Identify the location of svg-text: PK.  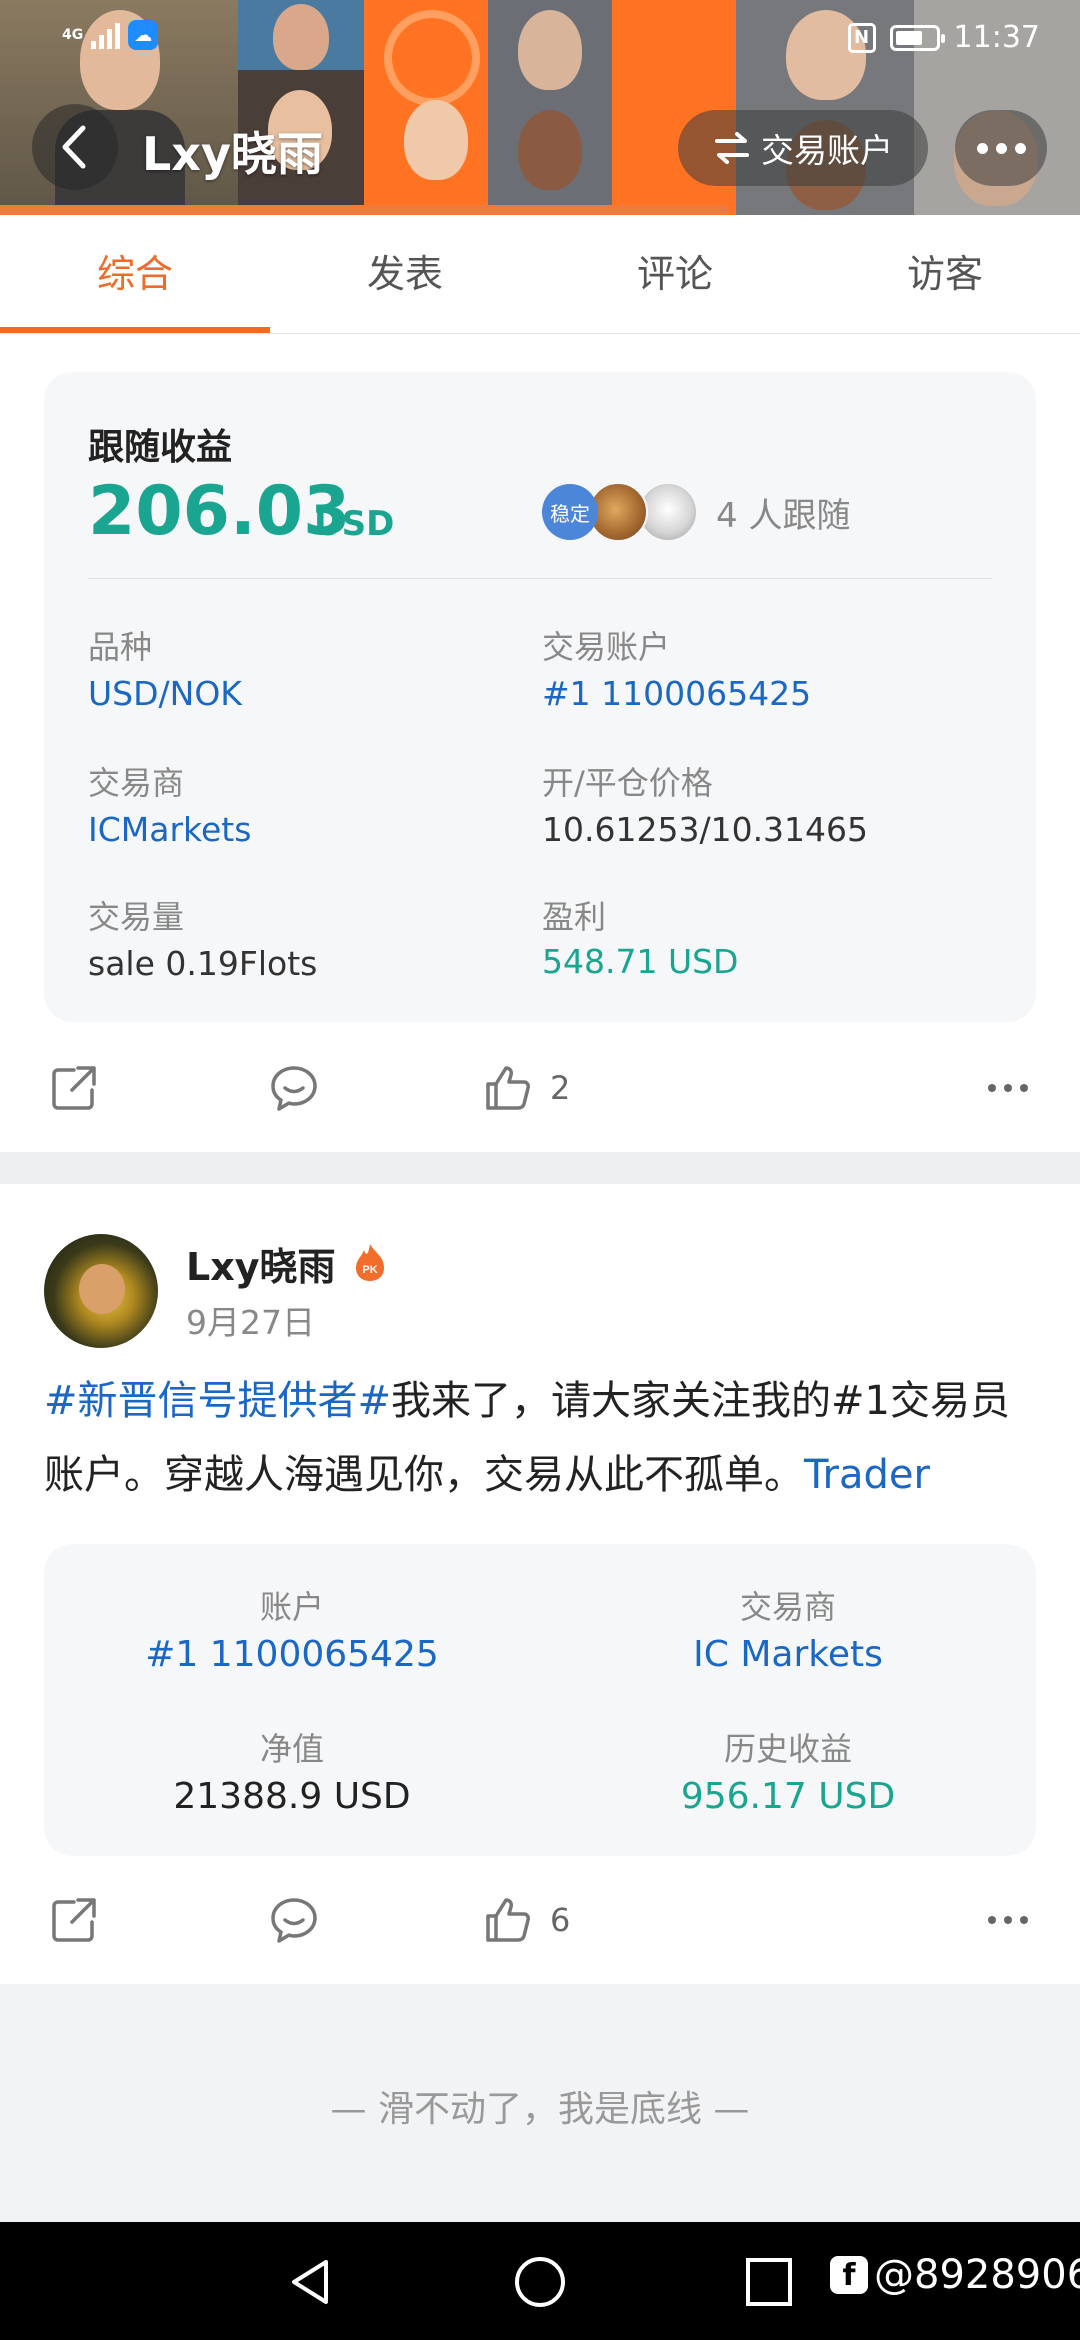
(369, 1270).